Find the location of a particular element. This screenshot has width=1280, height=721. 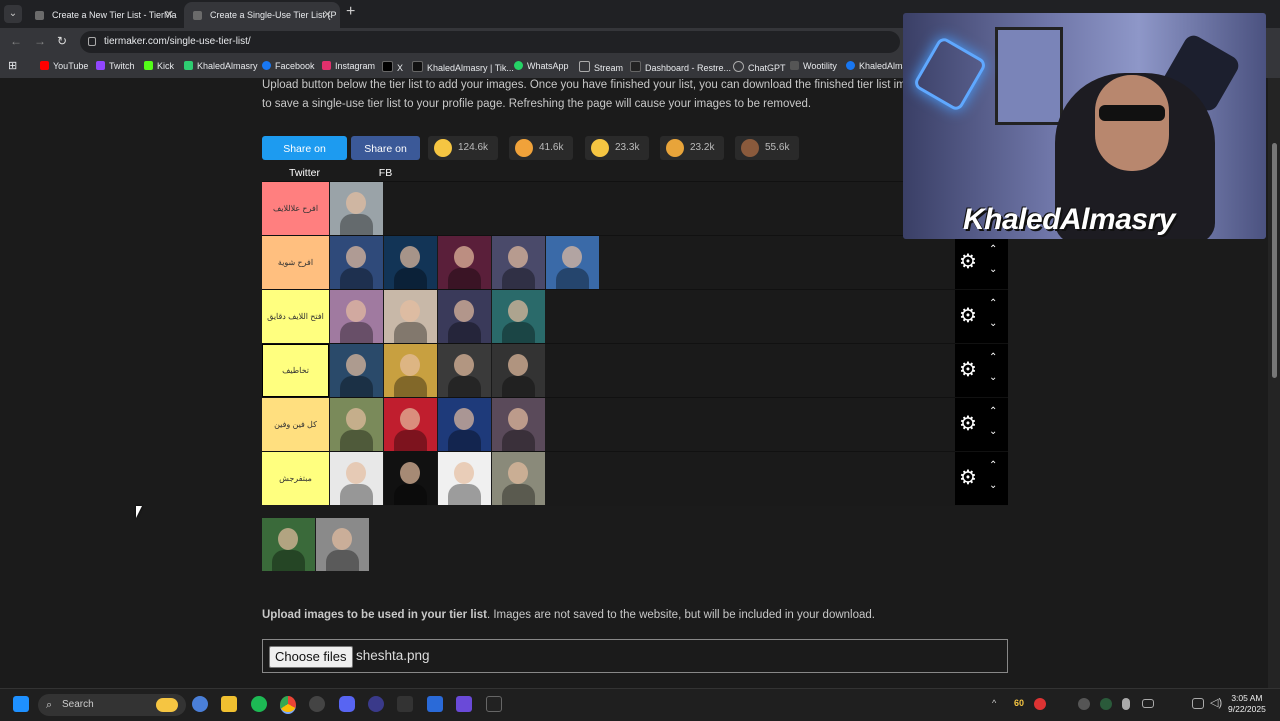

reaction-poop: 55.6k is located at coordinates (767, 148).